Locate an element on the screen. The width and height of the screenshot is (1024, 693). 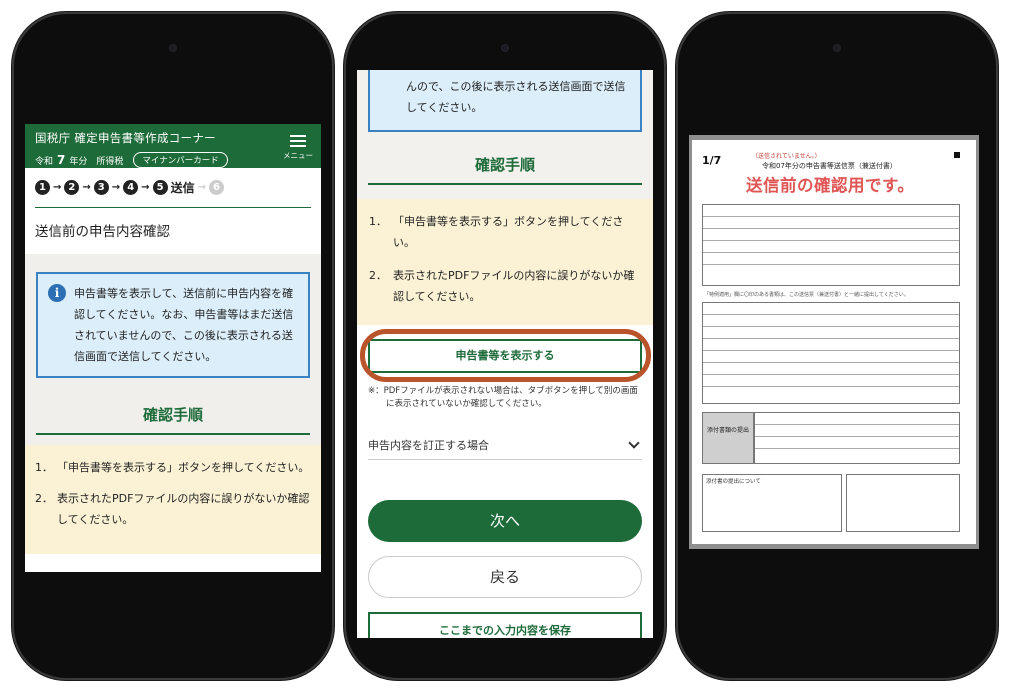
footer-box: 添付書の提出について is located at coordinates (772, 503).